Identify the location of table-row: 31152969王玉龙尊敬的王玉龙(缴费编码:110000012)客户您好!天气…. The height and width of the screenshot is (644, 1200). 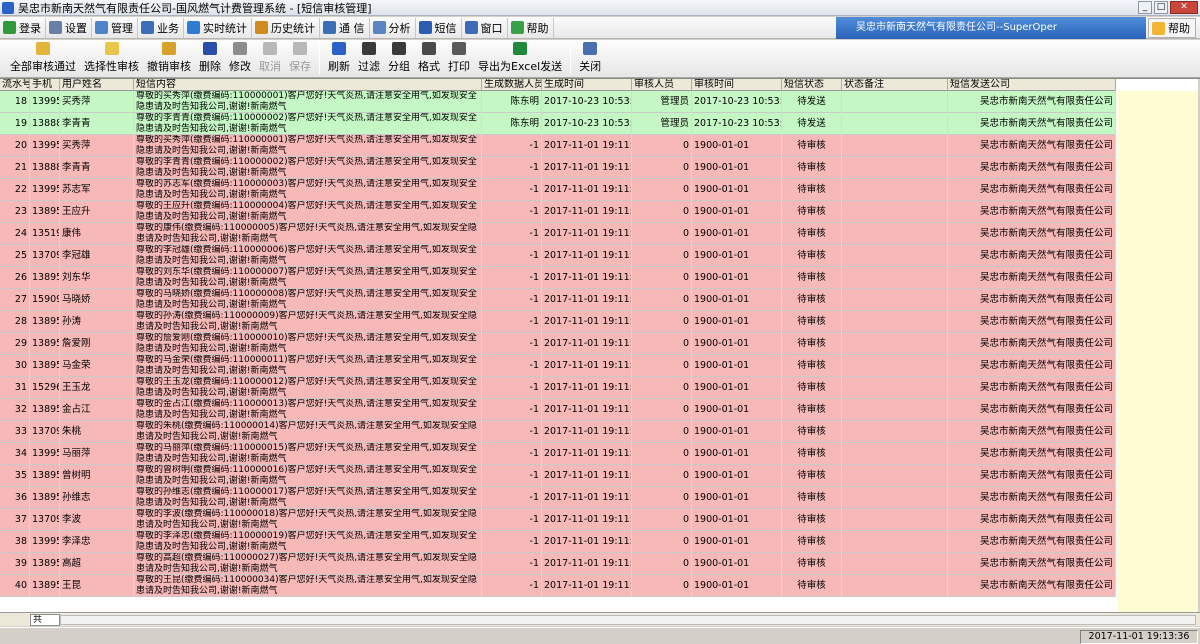
(558, 388).